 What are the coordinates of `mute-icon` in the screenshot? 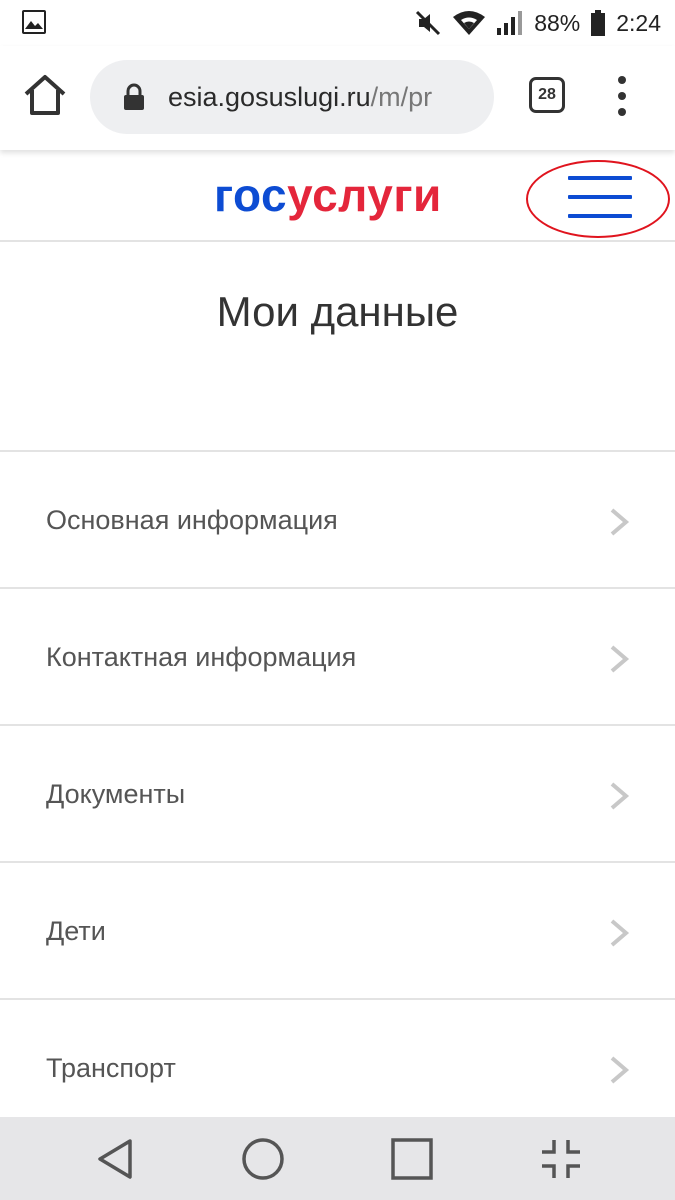 It's located at (428, 23).